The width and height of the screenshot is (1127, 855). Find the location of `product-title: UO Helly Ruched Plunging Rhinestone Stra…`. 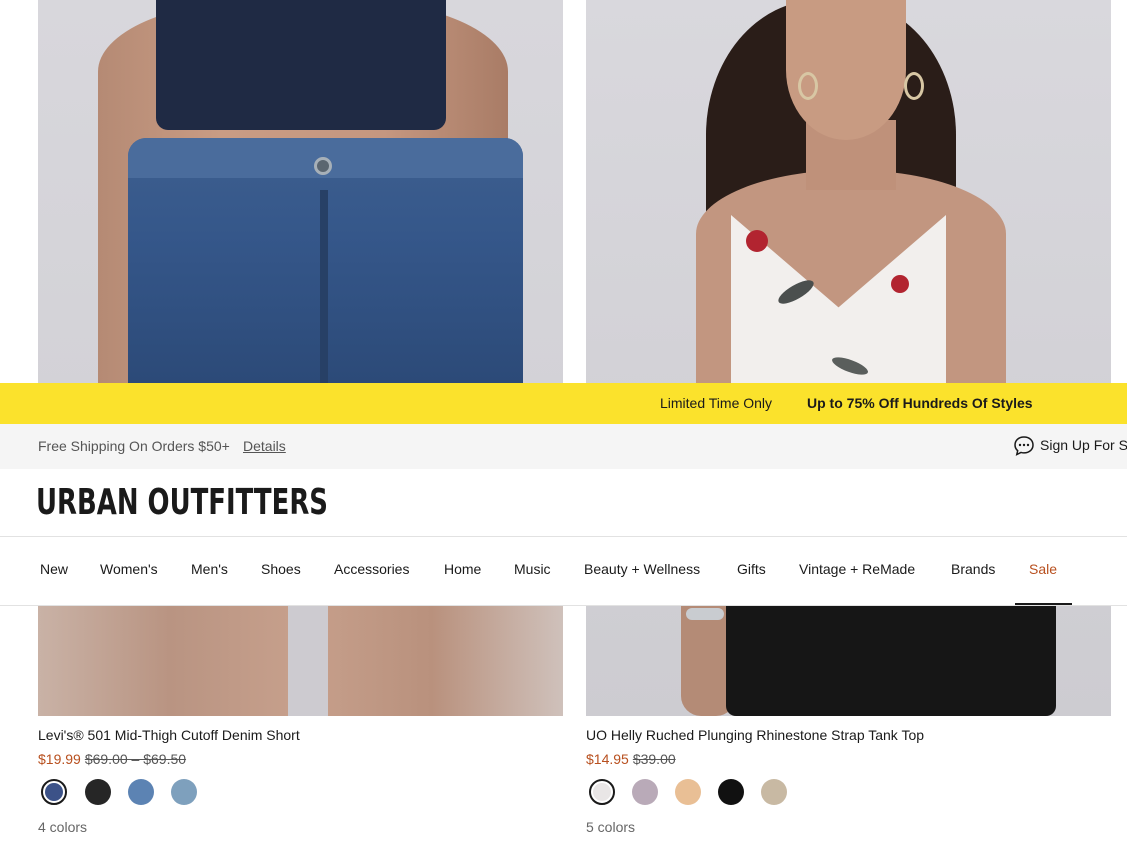

product-title: UO Helly Ruched Plunging Rhinestone Stra… is located at coordinates (755, 735).